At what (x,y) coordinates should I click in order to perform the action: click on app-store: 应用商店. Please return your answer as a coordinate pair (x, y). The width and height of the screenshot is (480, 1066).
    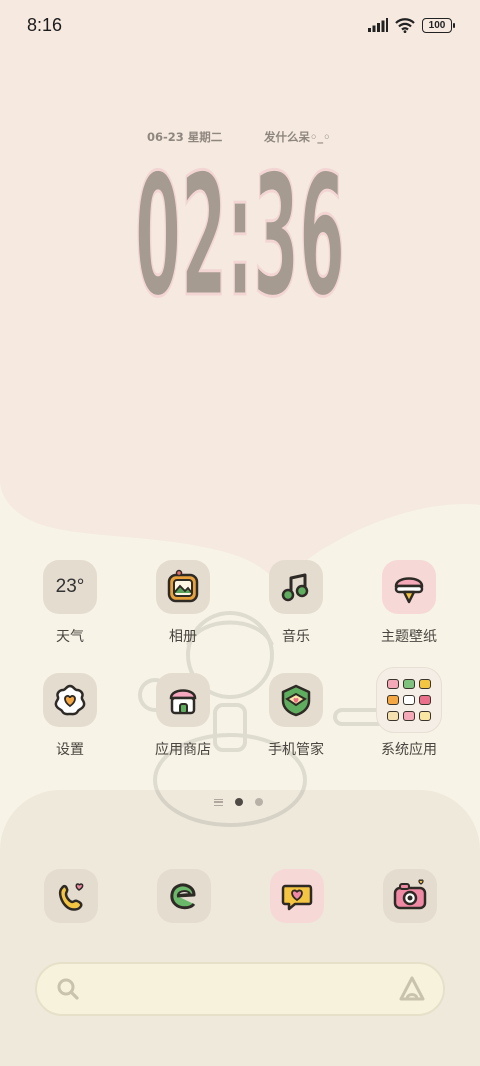
    Looking at the image, I should click on (183, 716).